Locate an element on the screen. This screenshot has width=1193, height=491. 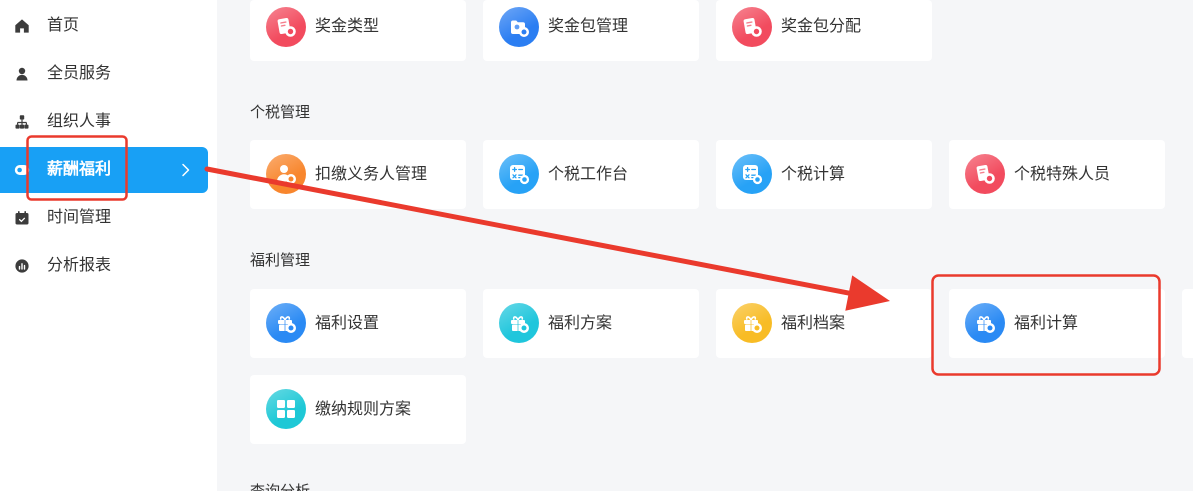
sidebar-item-time-management: 时间管理 is located at coordinates (104, 218).